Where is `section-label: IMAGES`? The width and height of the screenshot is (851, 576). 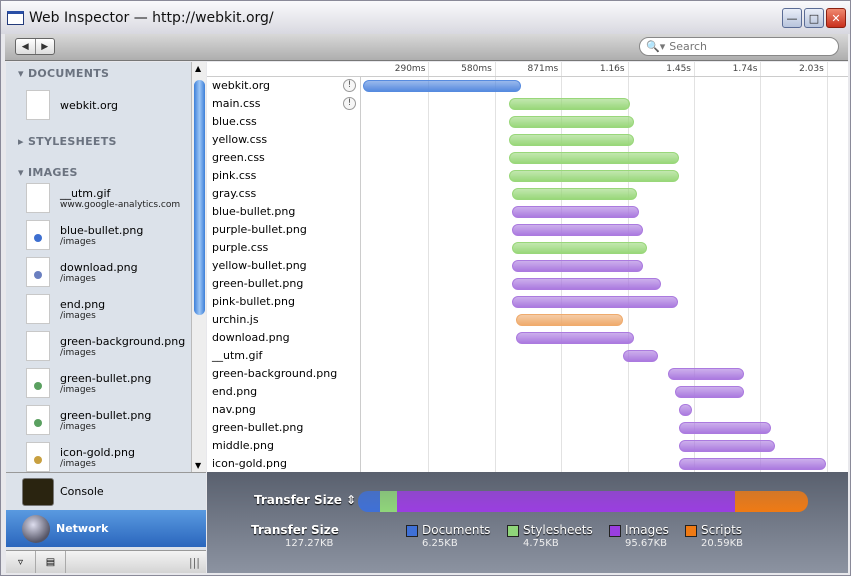 section-label: IMAGES is located at coordinates (52, 172).